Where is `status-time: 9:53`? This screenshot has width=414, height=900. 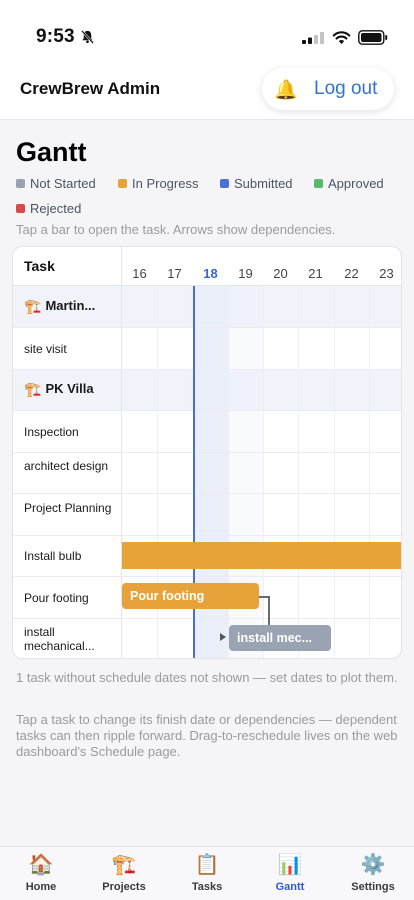
status-time: 9:53 is located at coordinates (55, 36).